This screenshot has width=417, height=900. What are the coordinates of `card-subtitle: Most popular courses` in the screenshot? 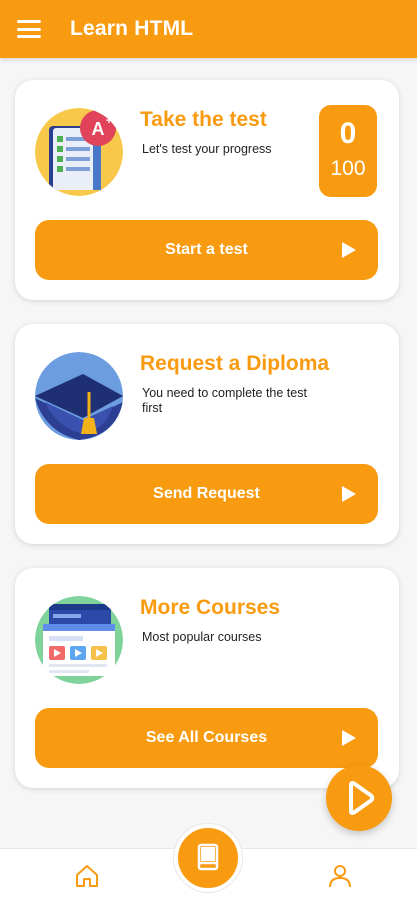 It's located at (202, 637).